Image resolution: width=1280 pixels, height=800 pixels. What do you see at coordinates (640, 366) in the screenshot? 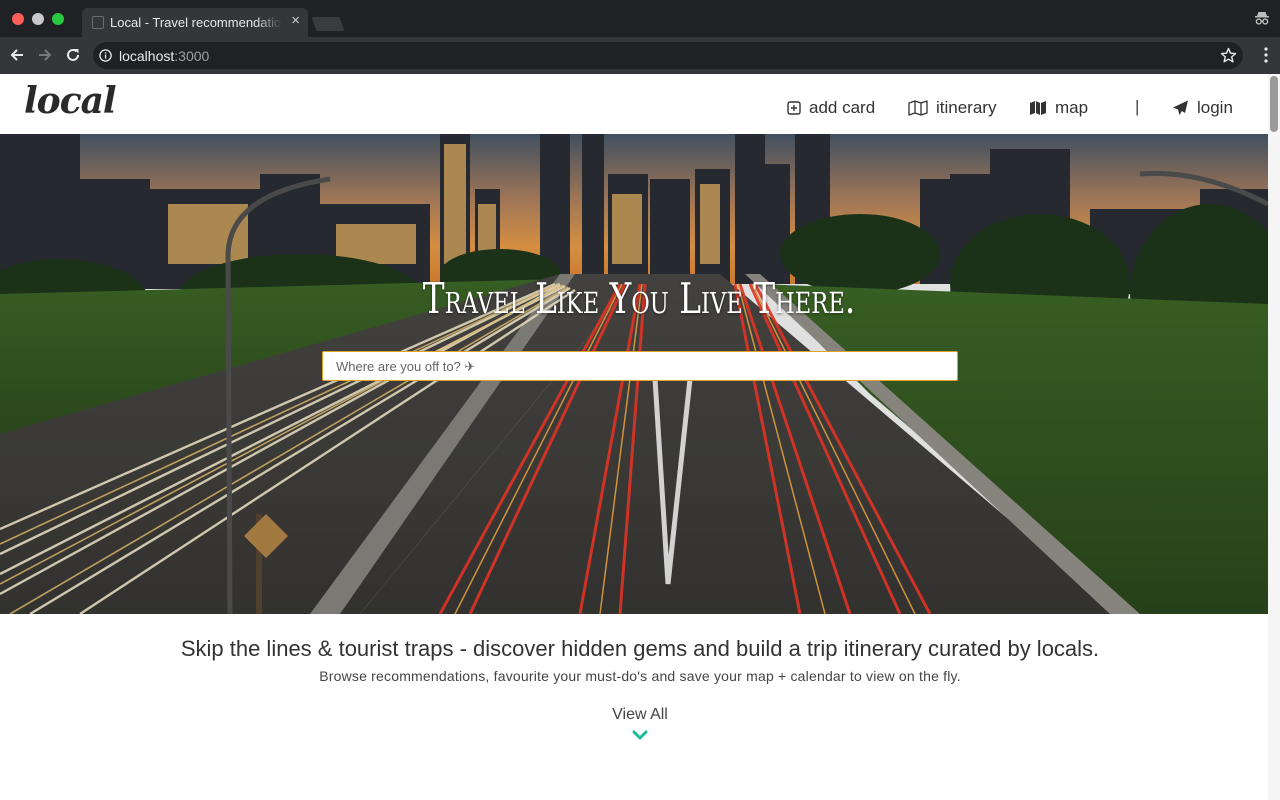
I see `destination-search-input` at bounding box center [640, 366].